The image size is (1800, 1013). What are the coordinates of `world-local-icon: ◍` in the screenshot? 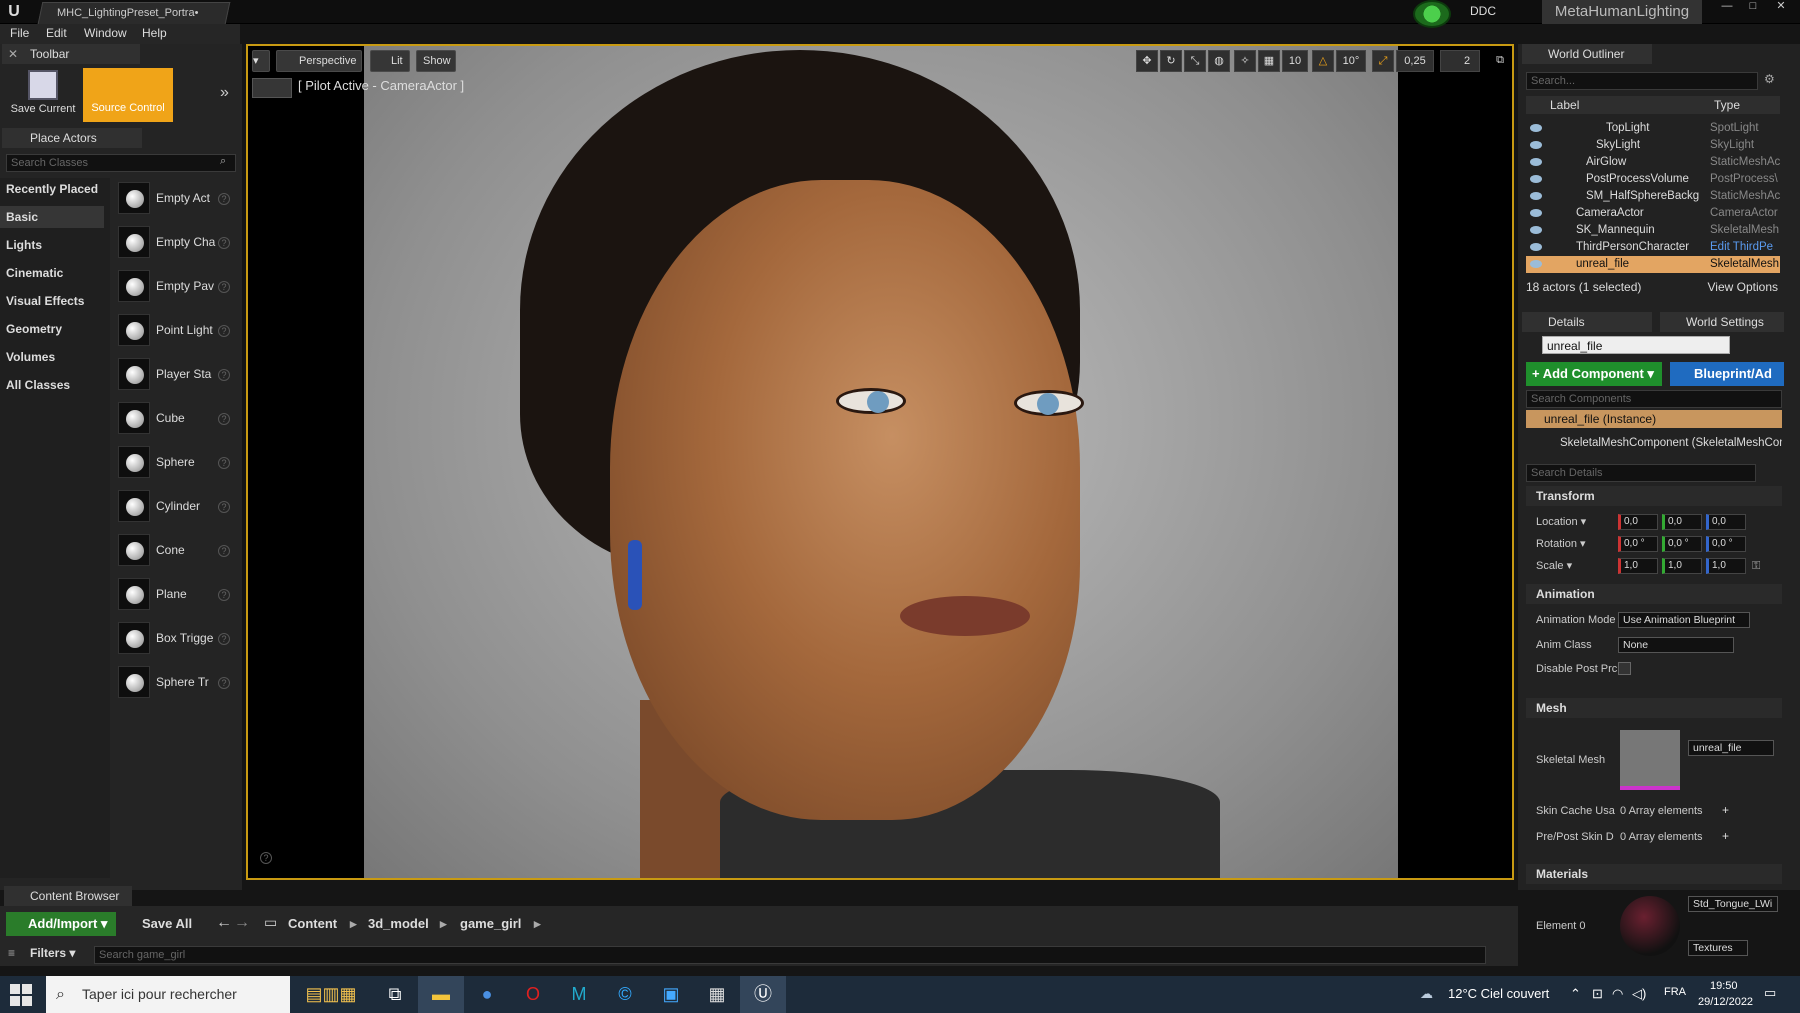 It's located at (1219, 61).